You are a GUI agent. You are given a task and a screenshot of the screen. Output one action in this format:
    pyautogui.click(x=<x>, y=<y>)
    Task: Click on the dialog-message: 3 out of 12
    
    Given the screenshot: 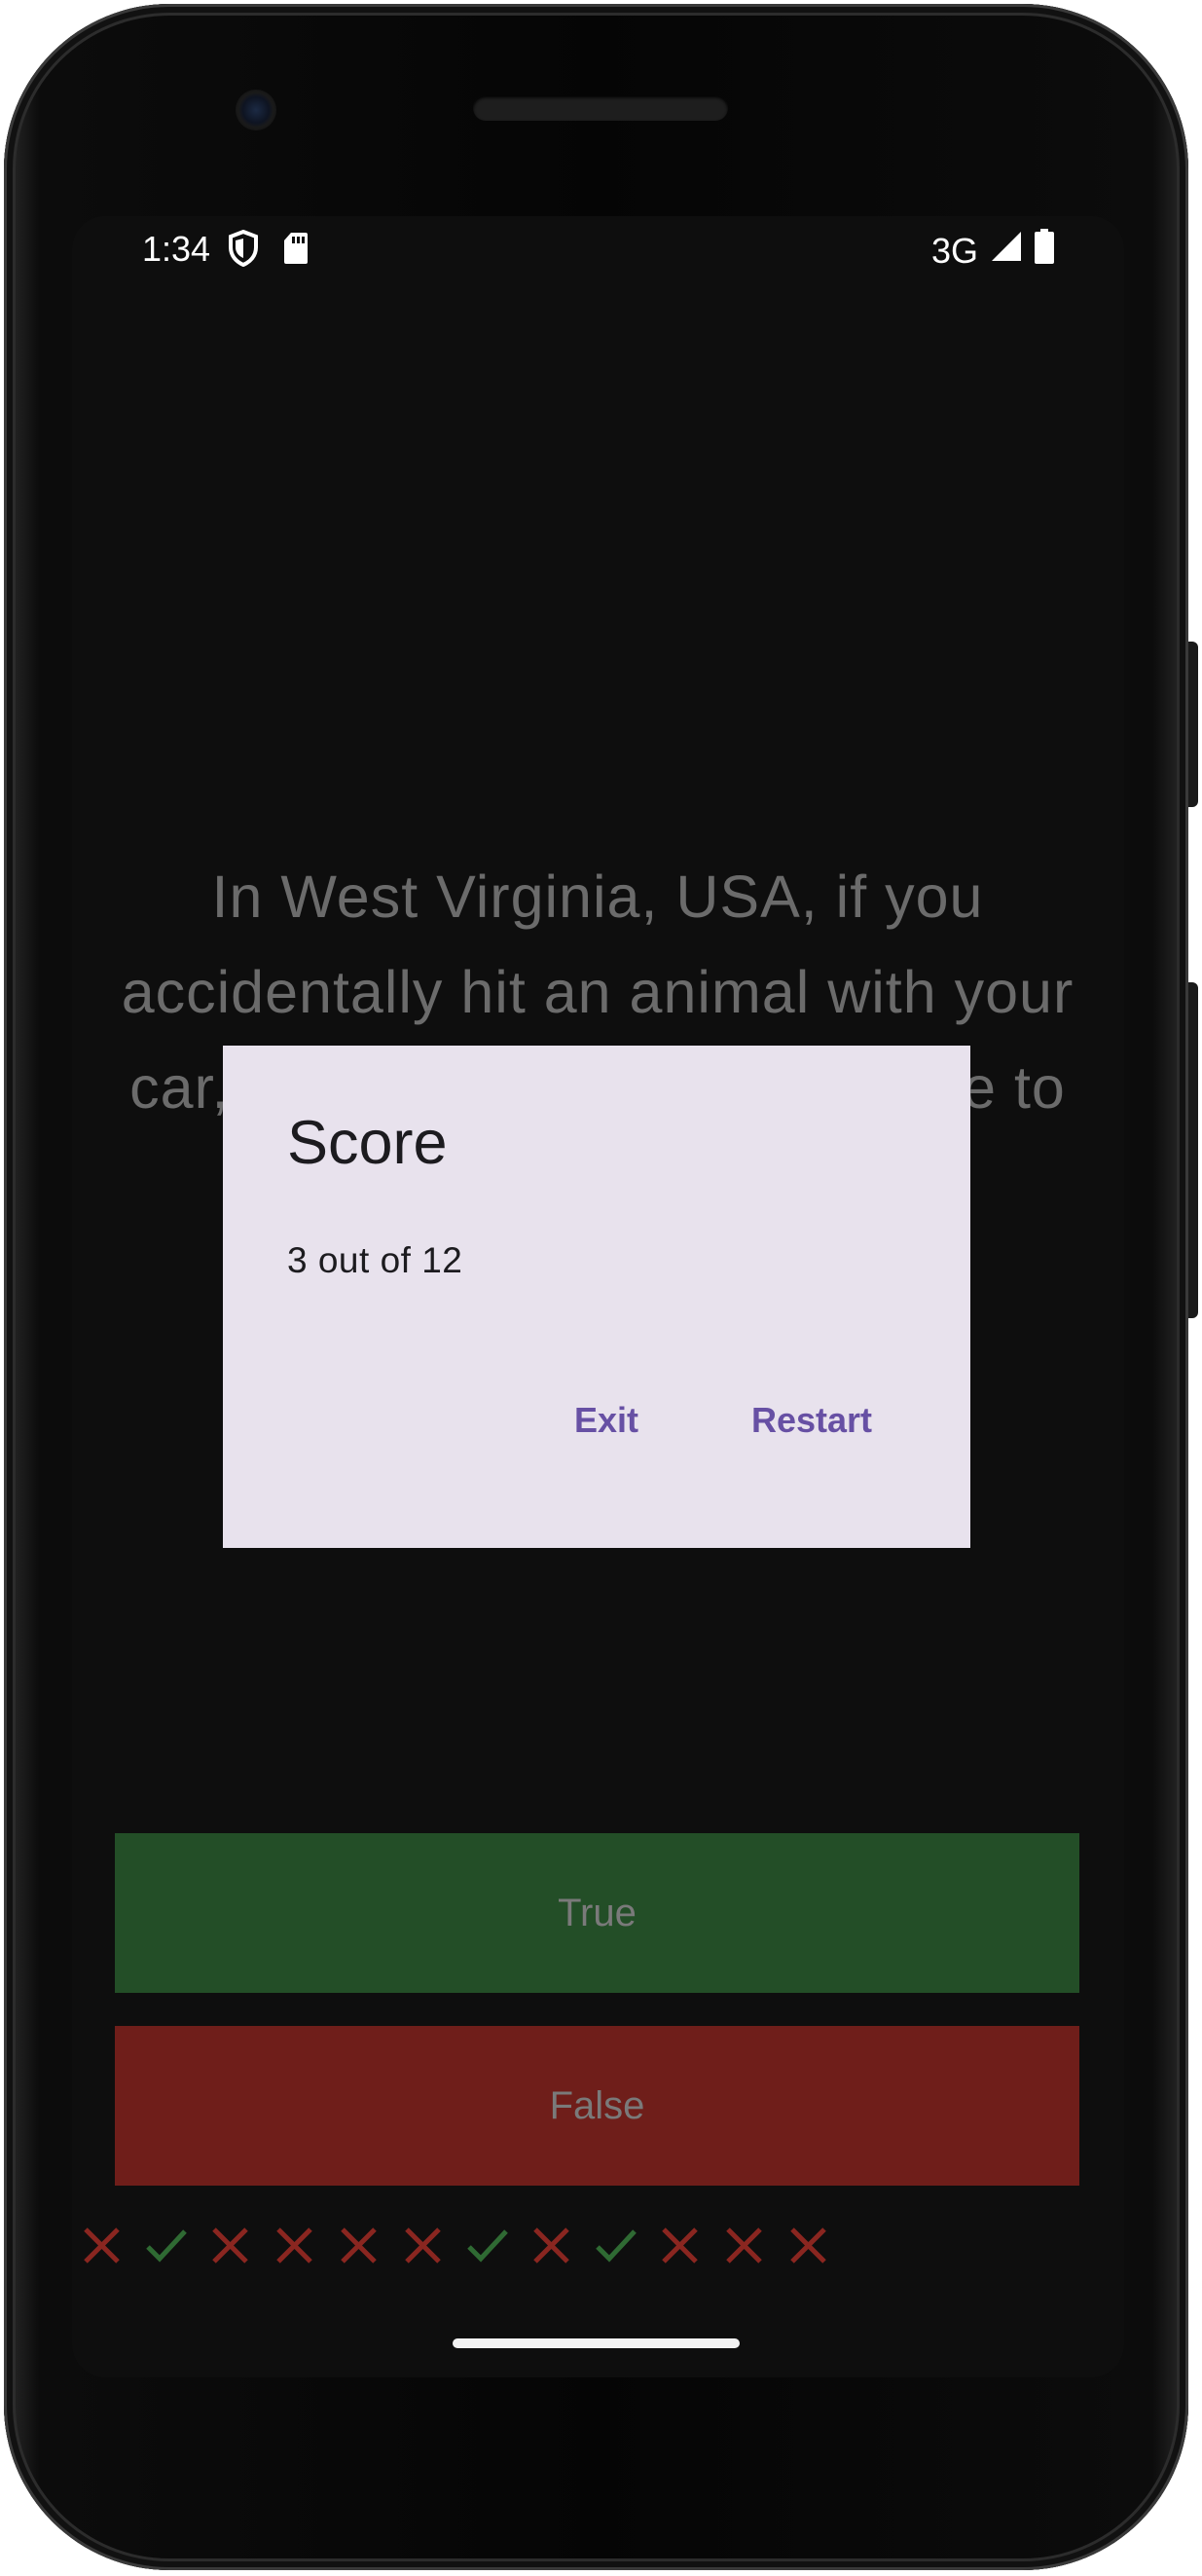 What is the action you would take?
    pyautogui.click(x=375, y=1260)
    